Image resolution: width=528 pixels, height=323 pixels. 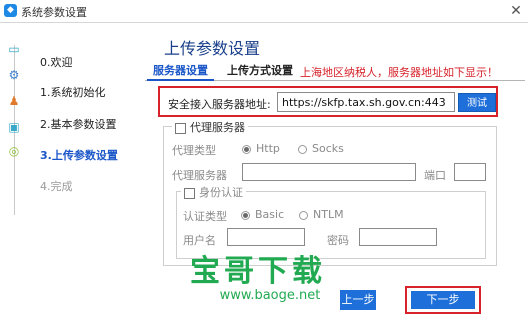 I want to click on title-bar: ◆ 系统参数设置 ✕, so click(x=264, y=11).